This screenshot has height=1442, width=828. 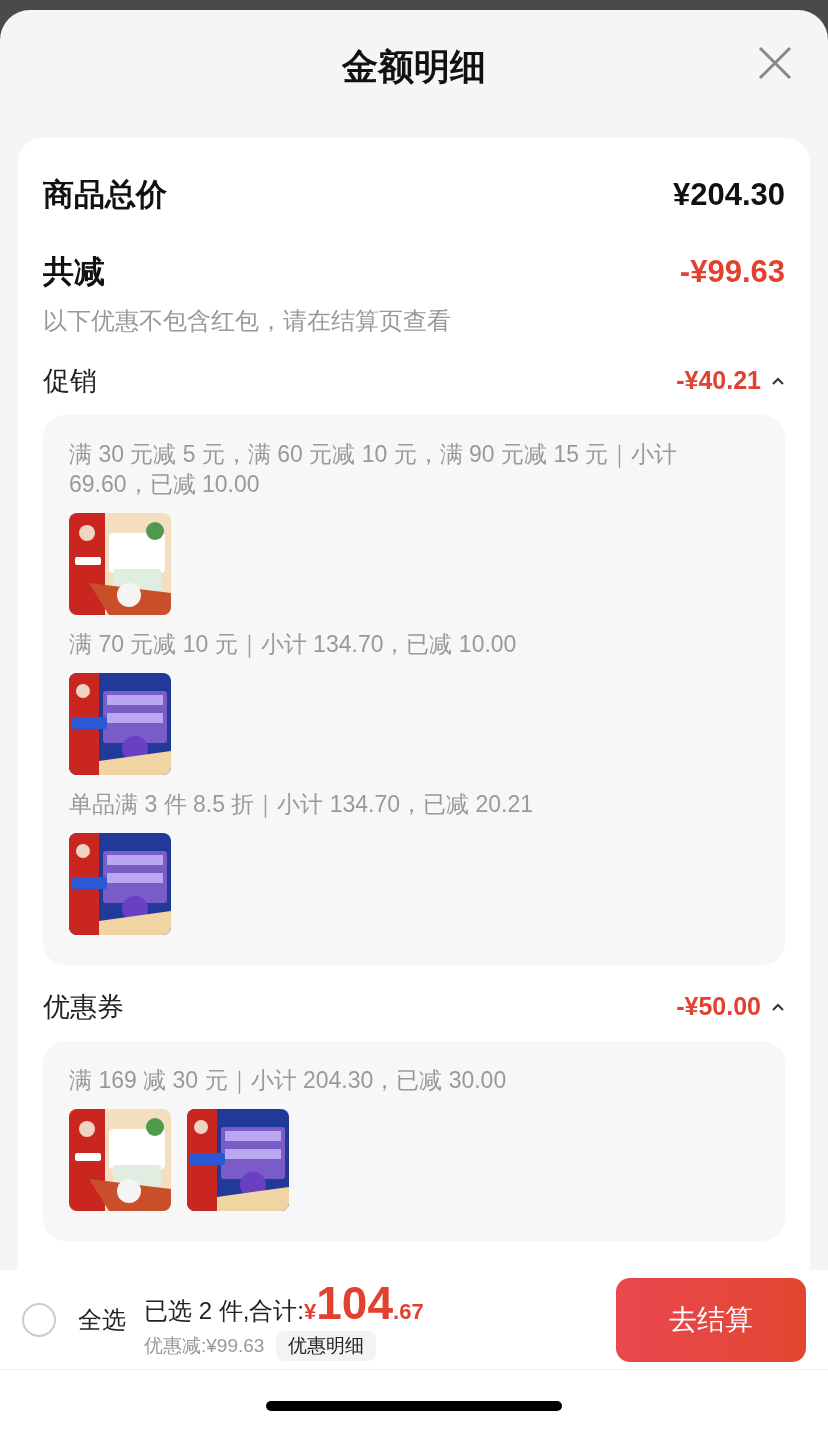 I want to click on section-amount: -¥40.21, so click(x=718, y=381).